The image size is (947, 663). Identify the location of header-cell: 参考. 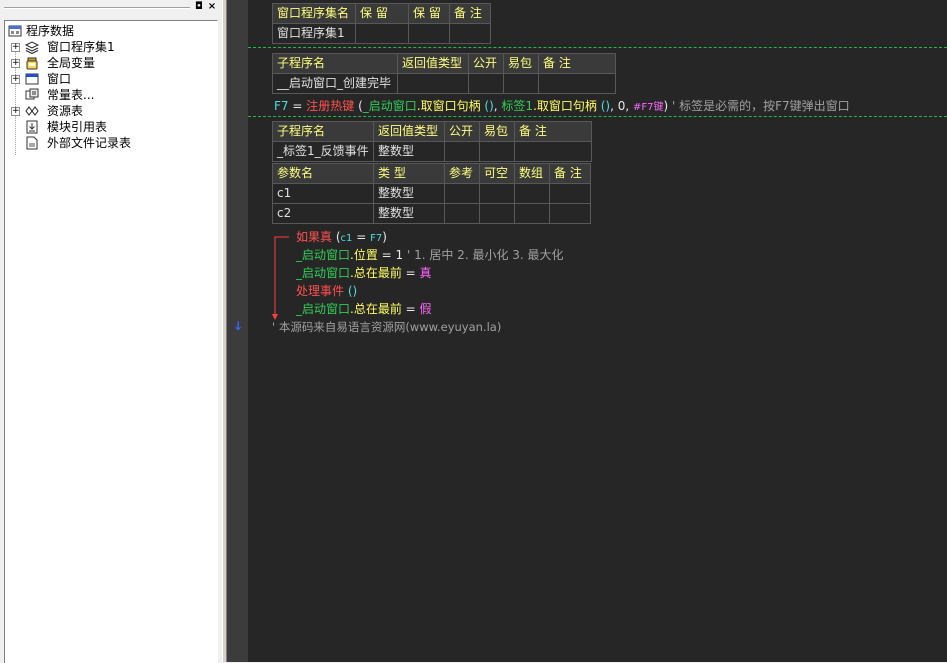
(462, 173).